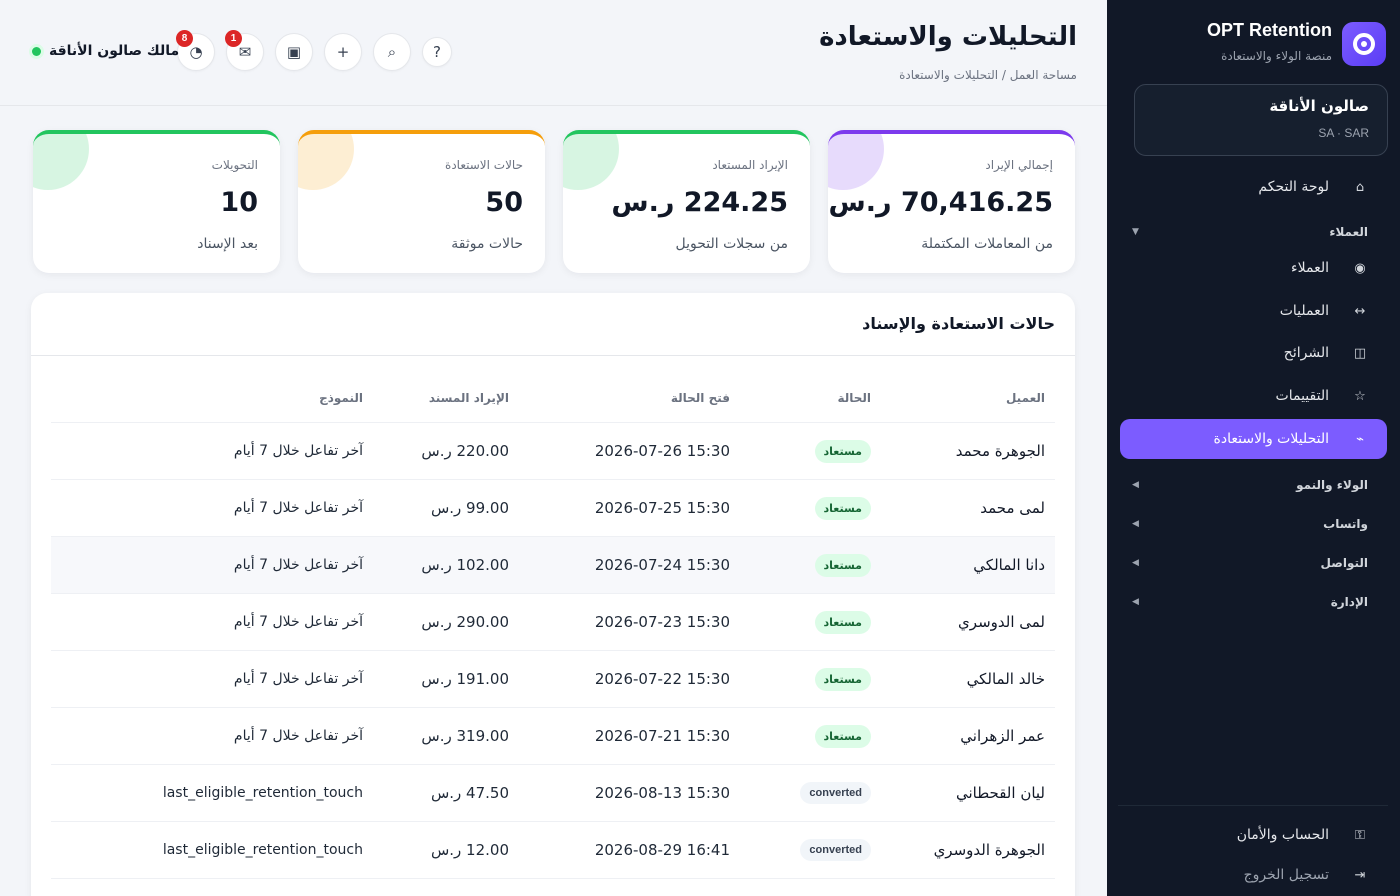 The height and width of the screenshot is (896, 1400). Describe the element at coordinates (341, 397) in the screenshot. I see `column-header-model: النموذج` at that location.